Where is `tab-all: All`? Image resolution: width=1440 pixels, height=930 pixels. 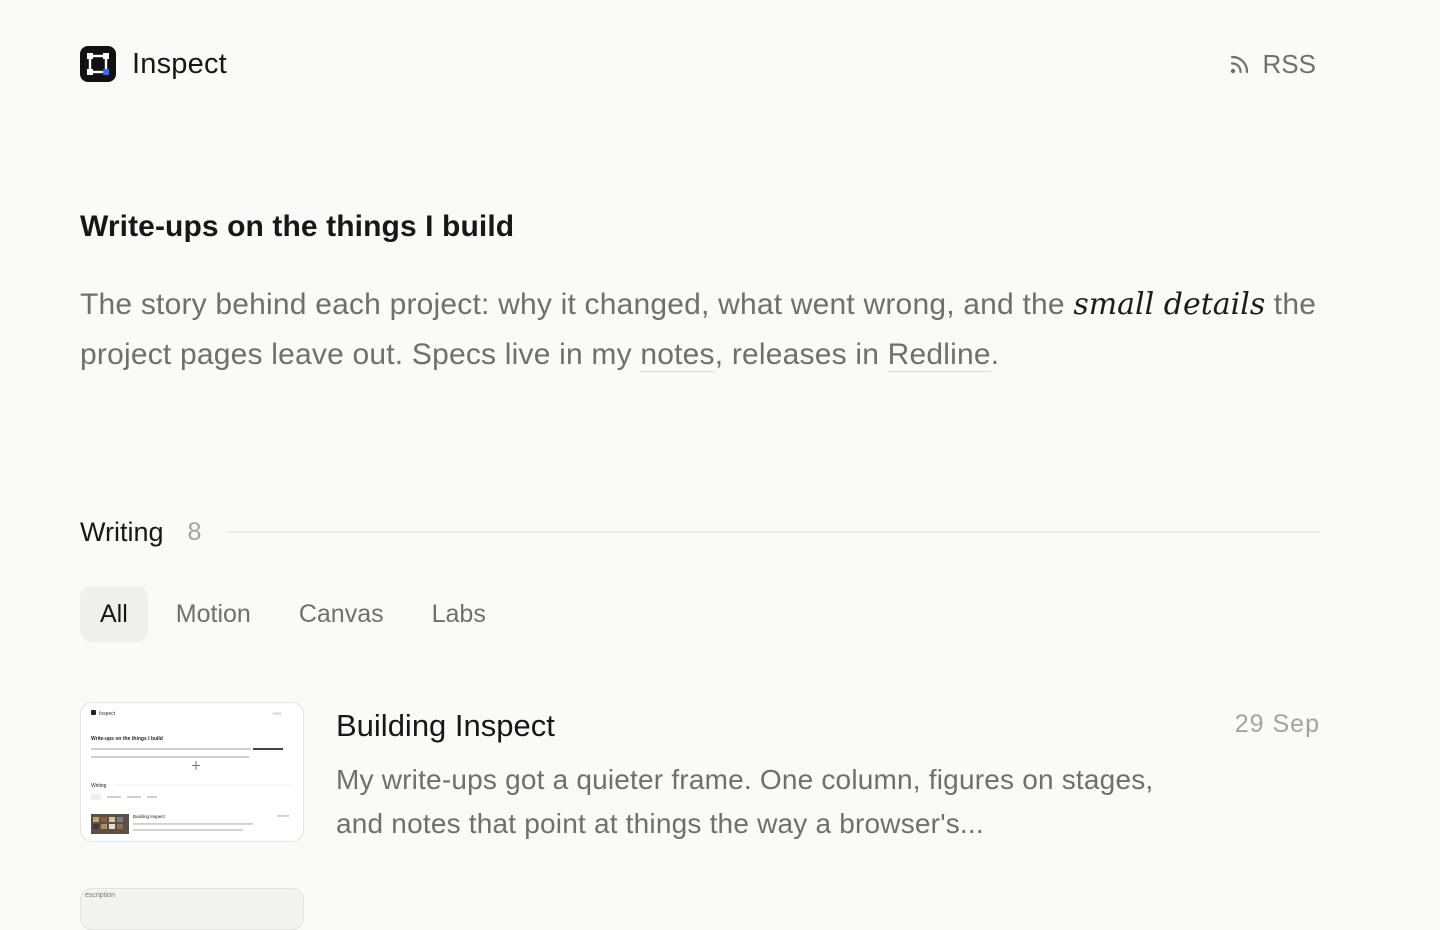
tab-all: All is located at coordinates (114, 614).